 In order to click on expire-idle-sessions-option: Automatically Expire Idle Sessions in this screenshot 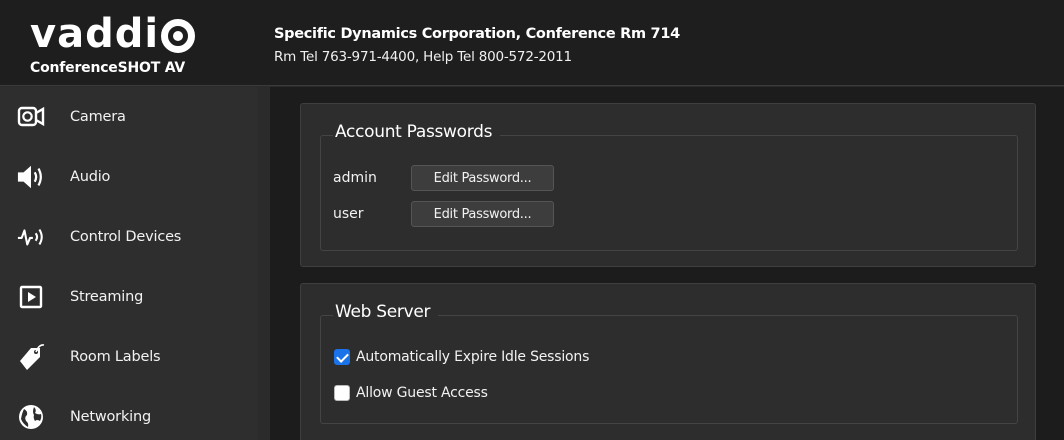, I will do `click(461, 357)`.